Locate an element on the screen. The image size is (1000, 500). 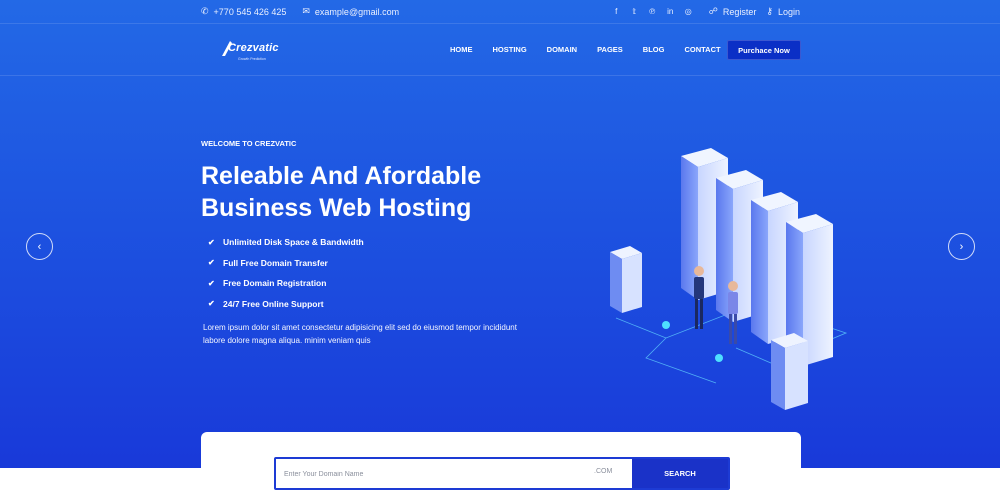
dribbble-icon: ◎ is located at coordinates (688, 11).